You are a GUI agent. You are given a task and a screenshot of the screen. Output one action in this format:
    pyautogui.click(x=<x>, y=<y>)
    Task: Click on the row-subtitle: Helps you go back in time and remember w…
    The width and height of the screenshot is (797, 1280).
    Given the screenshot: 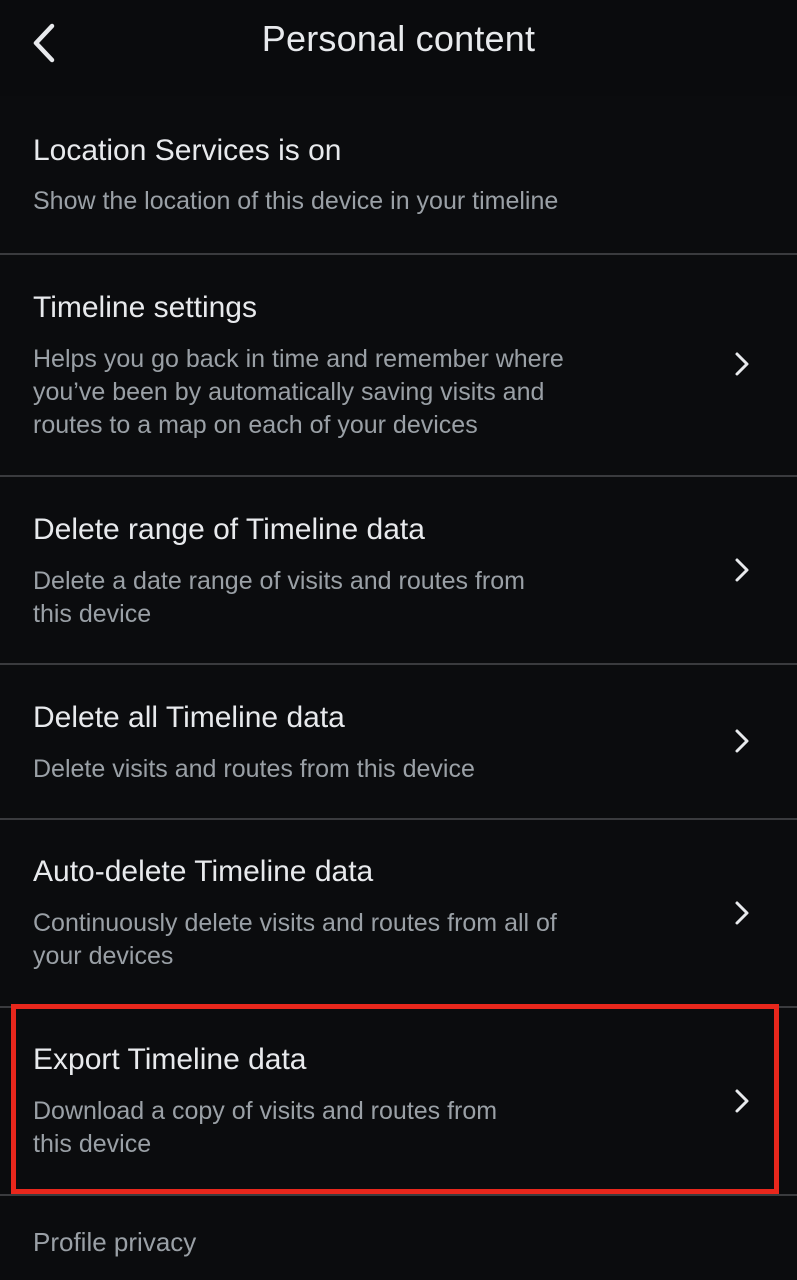 What is the action you would take?
    pyautogui.click(x=298, y=392)
    